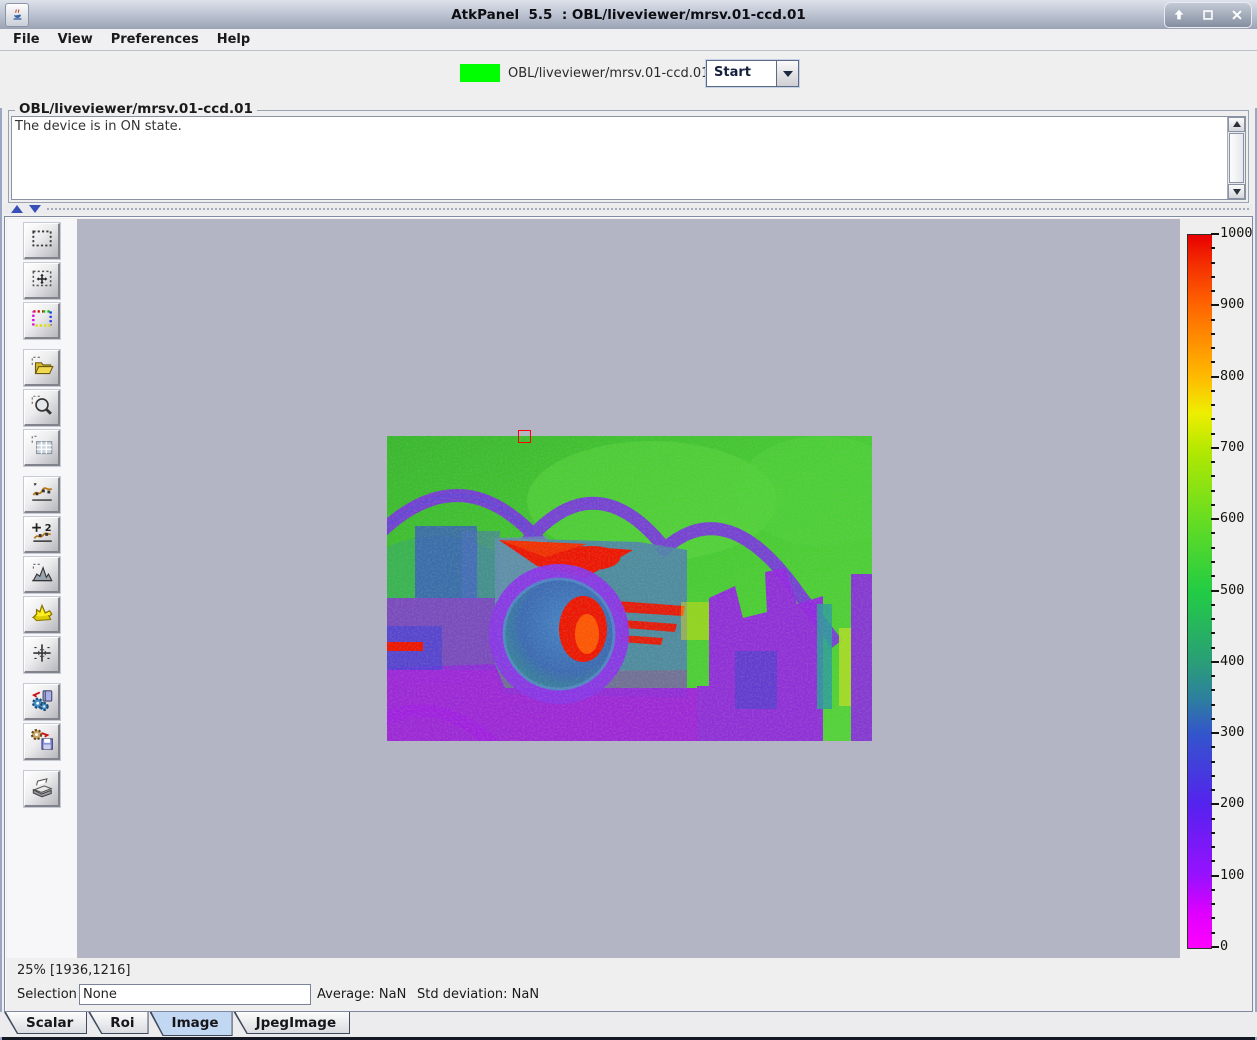  I want to click on window-controls, so click(1208, 15).